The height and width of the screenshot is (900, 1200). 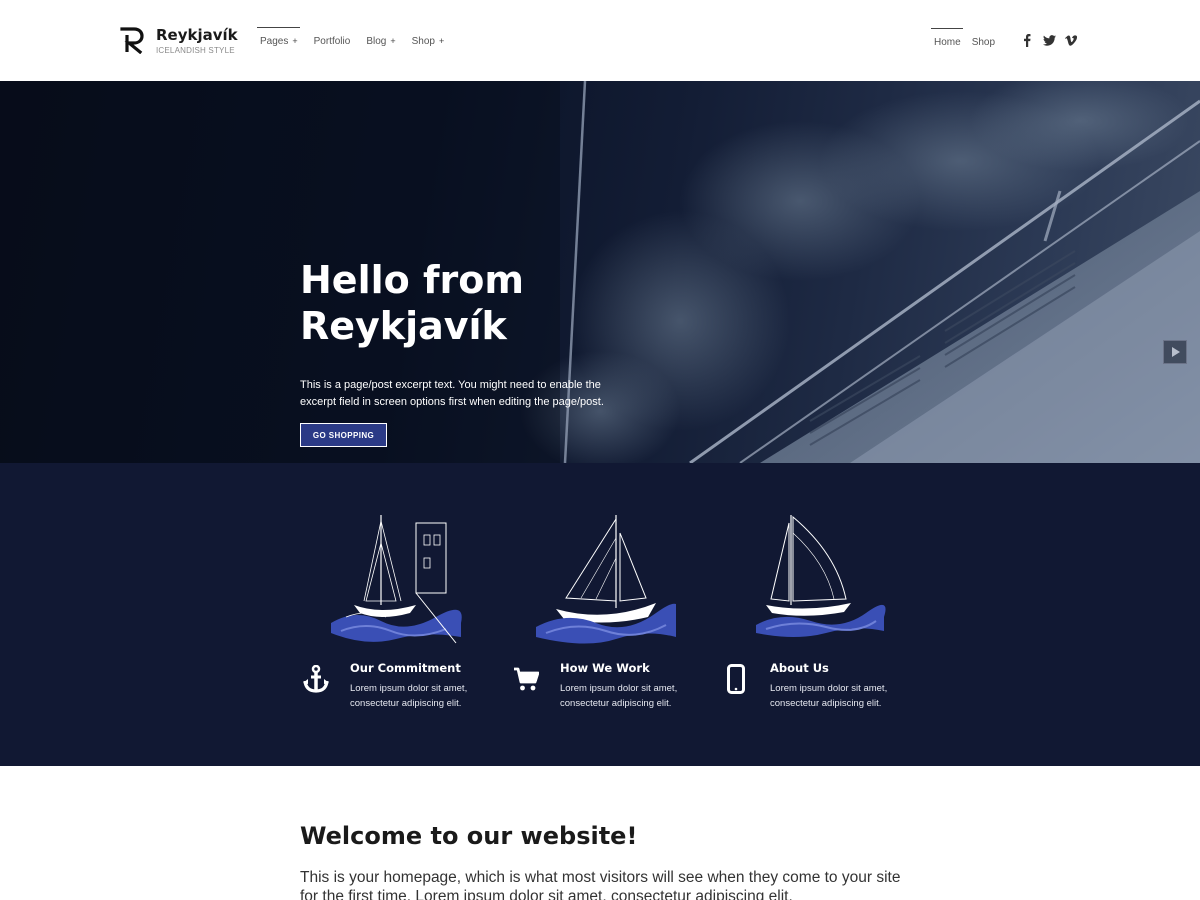 What do you see at coordinates (526, 679) in the screenshot?
I see `cart-icon` at bounding box center [526, 679].